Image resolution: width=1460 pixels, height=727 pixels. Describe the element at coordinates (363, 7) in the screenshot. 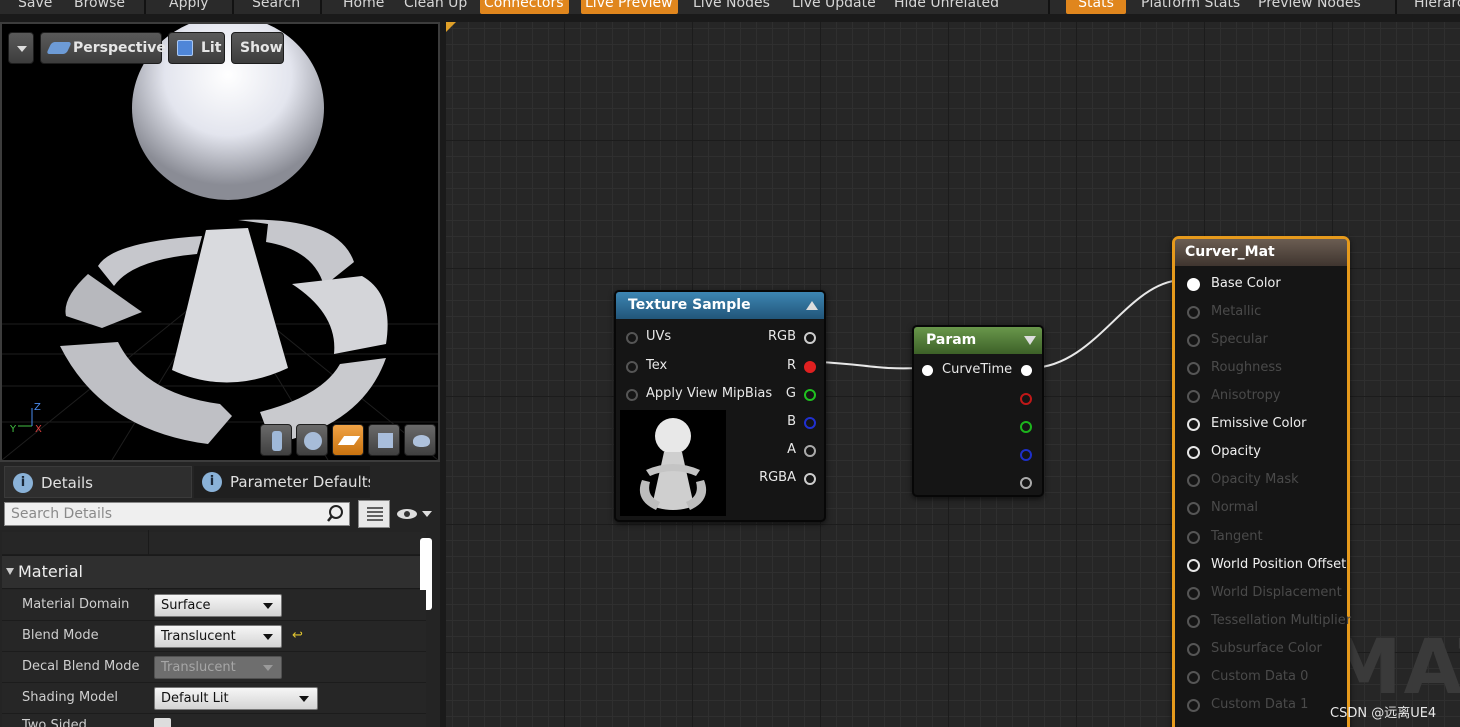

I see `home-button: Home` at that location.